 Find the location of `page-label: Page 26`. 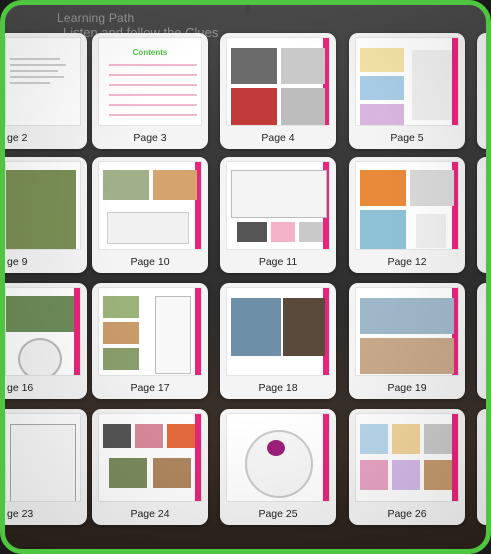

page-label: Page 26 is located at coordinates (407, 514).